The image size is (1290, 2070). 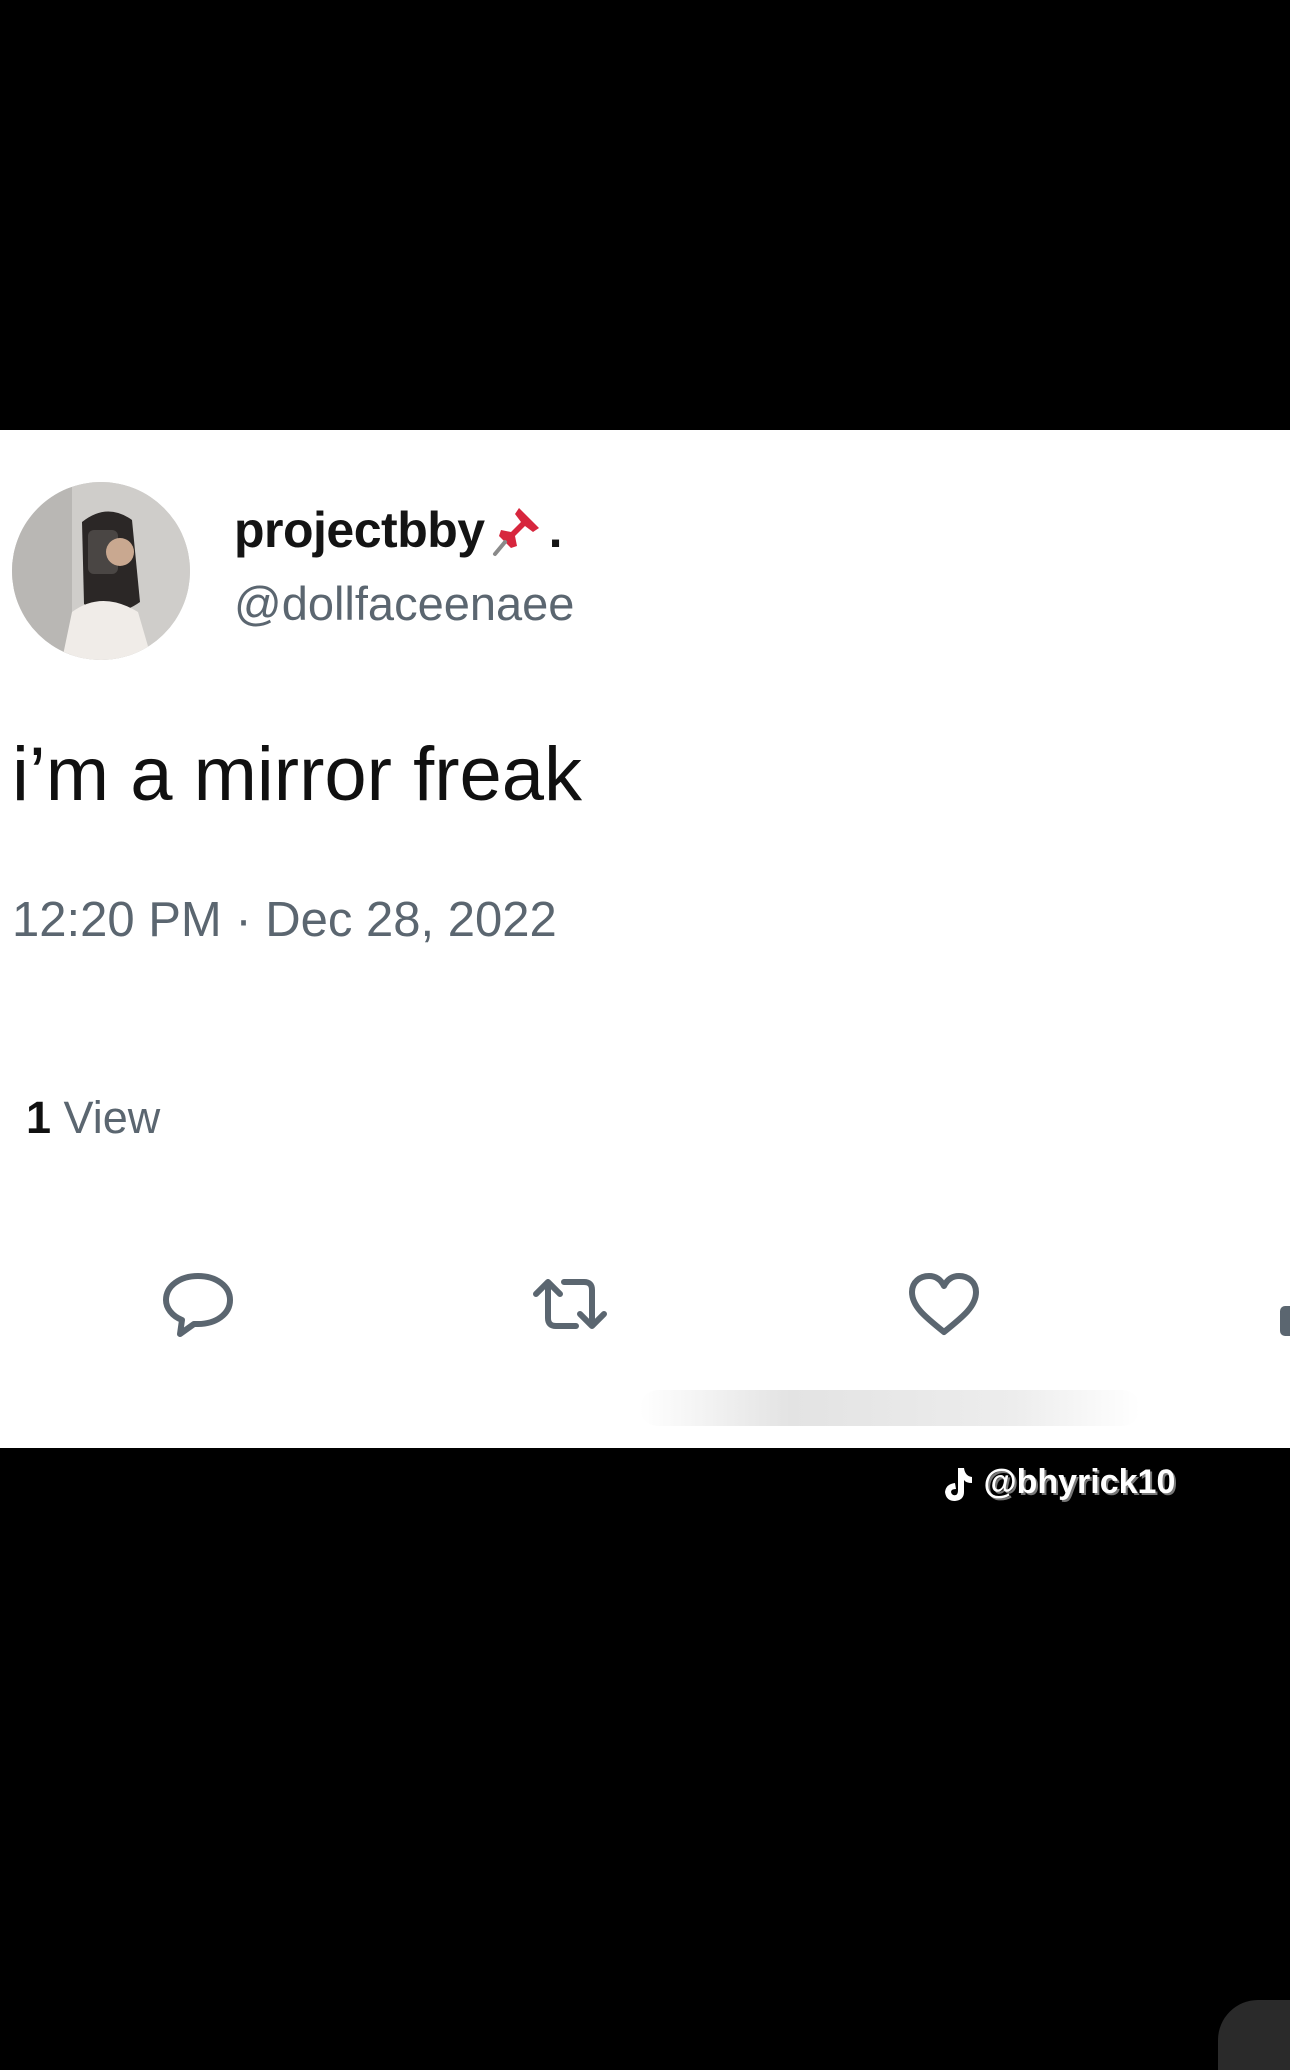 I want to click on pushpin-icon, so click(x=515, y=531).